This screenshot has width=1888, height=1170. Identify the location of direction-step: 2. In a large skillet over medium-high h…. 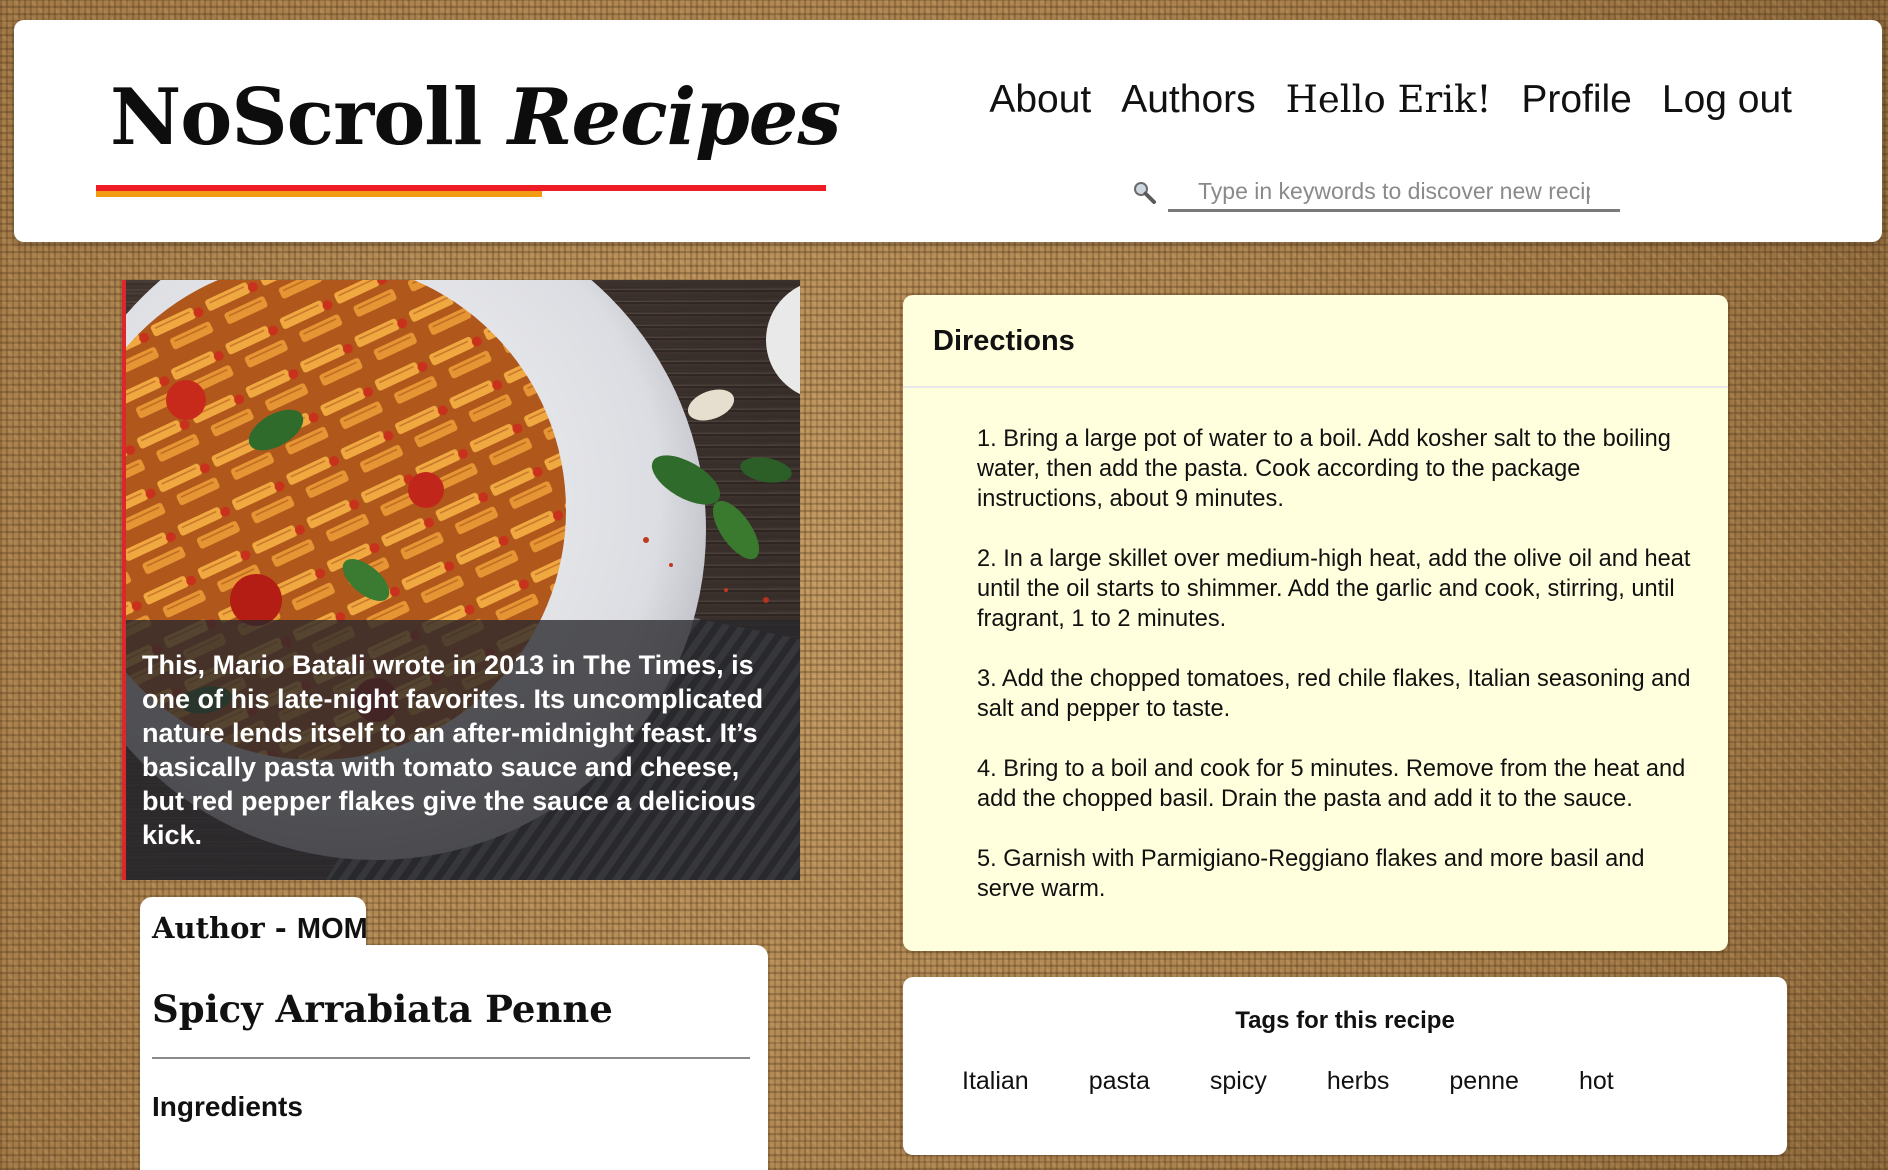
(1334, 589).